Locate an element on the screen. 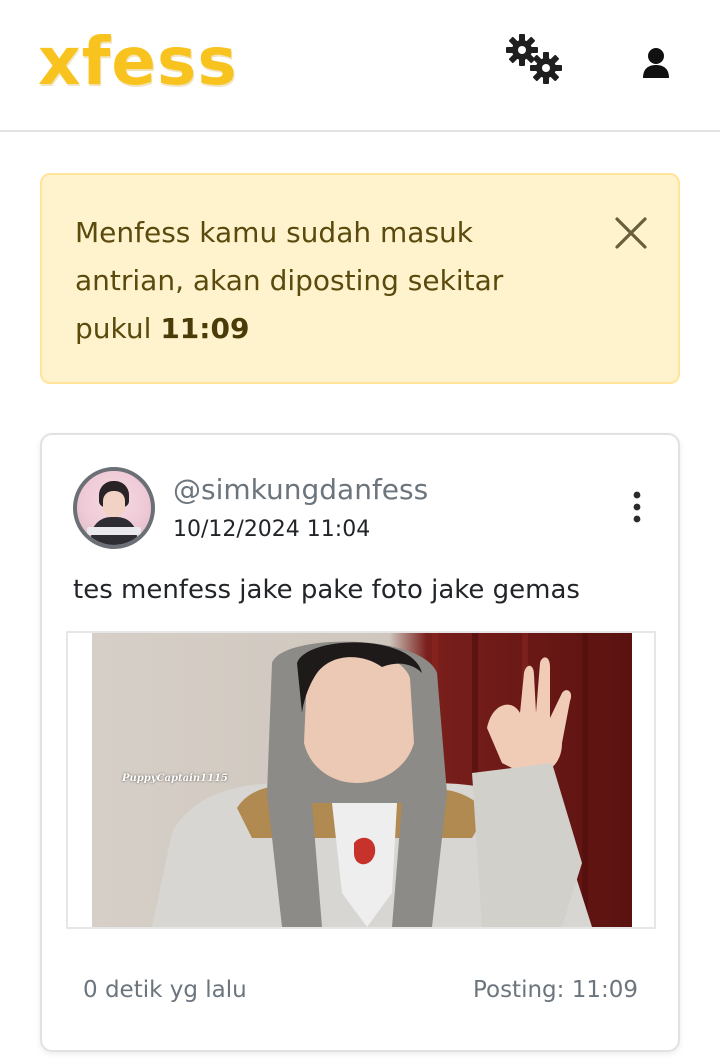 The height and width of the screenshot is (1059, 720). relative-time: 0 detik yg lalu is located at coordinates (165, 990).